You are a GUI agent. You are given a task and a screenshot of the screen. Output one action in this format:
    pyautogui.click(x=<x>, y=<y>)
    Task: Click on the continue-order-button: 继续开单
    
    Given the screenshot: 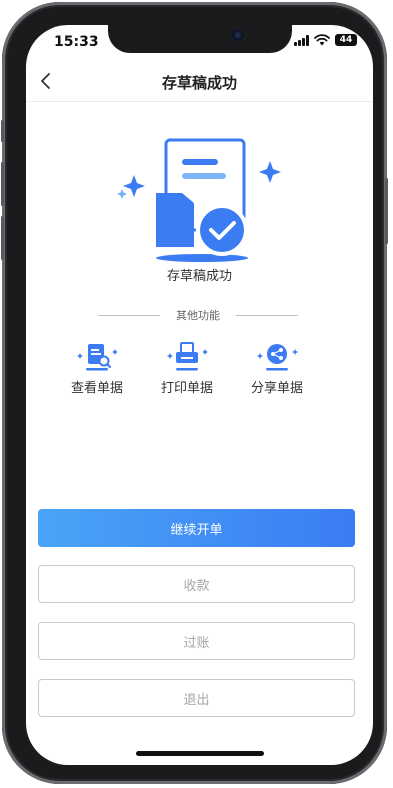 What is the action you would take?
    pyautogui.click(x=196, y=528)
    